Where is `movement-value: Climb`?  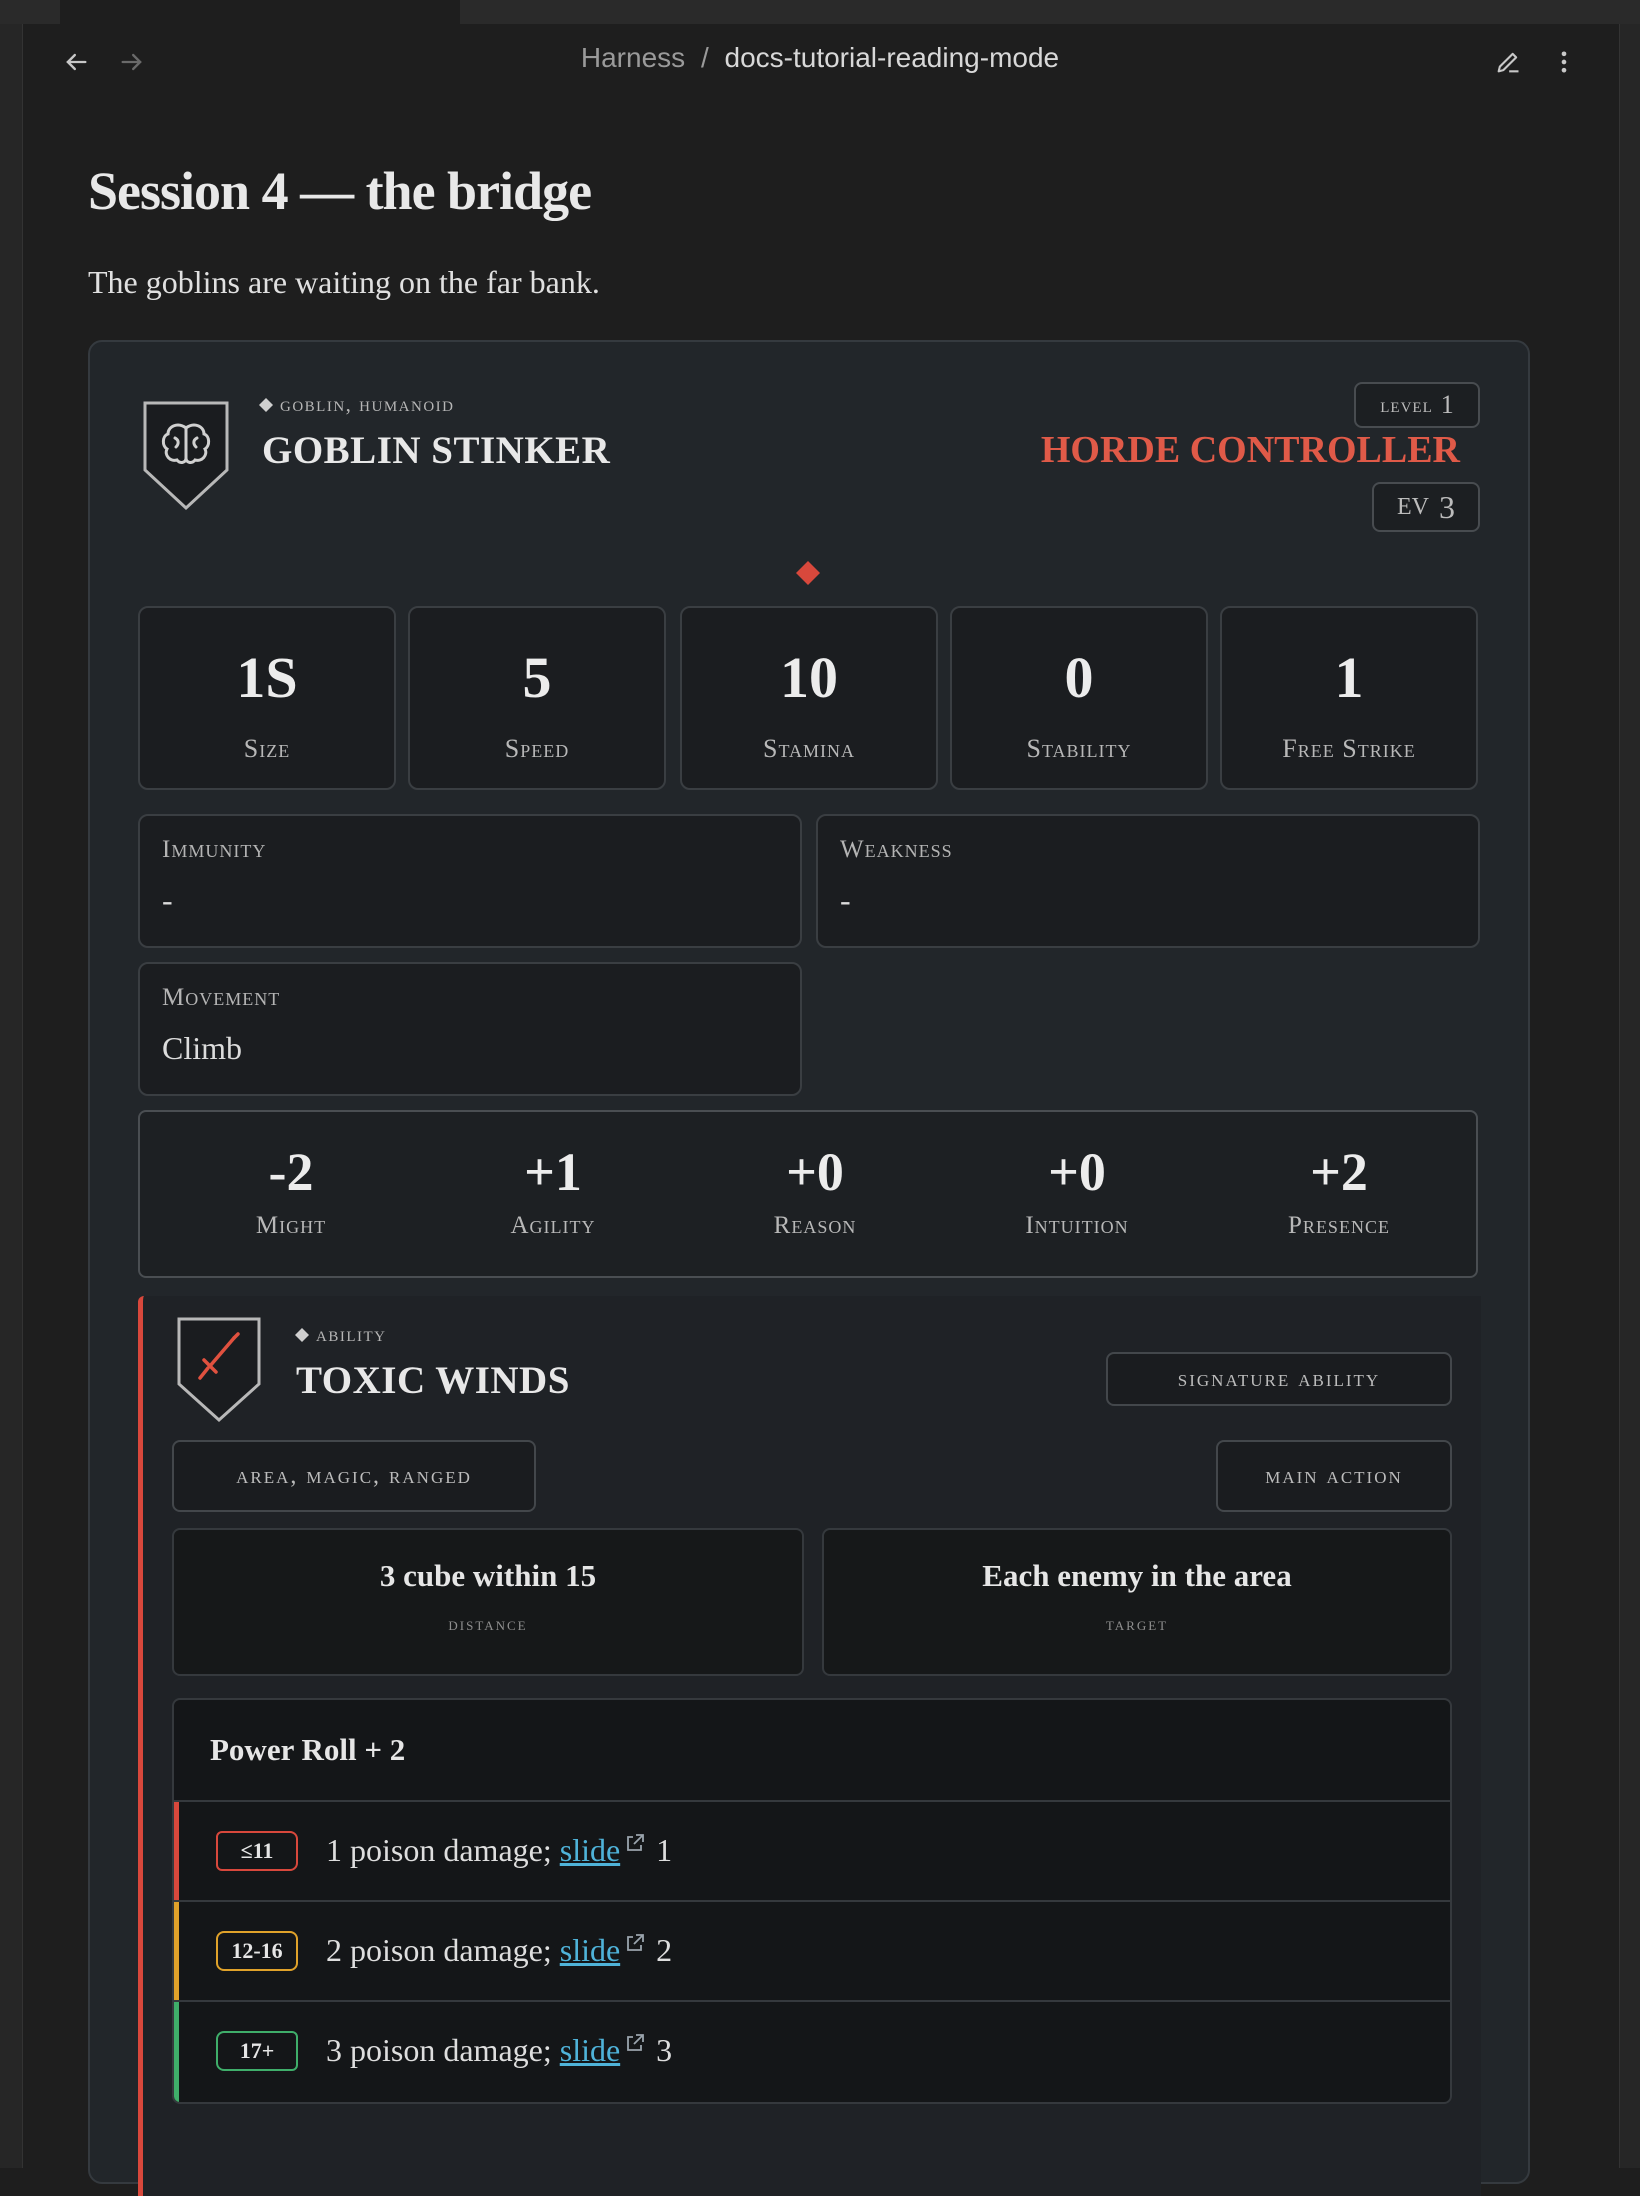
movement-value: Climb is located at coordinates (202, 1048).